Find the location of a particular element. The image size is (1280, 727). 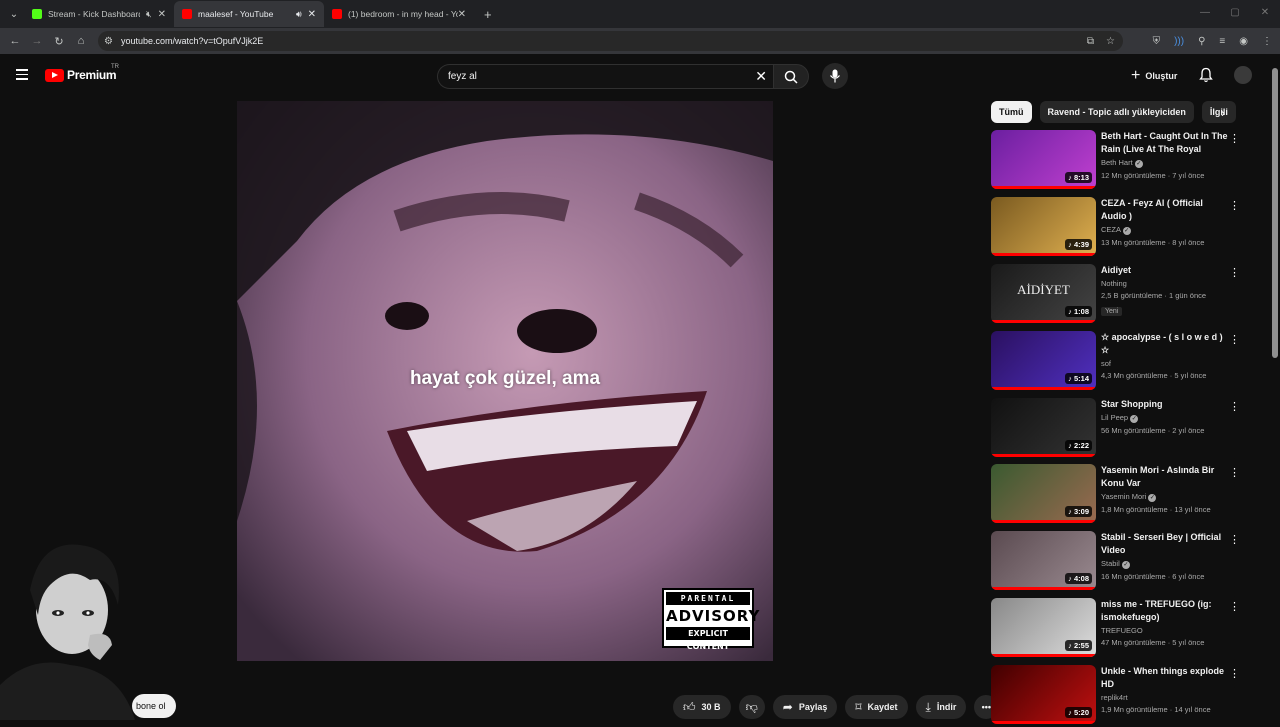

share-button: ➦ Paylaş is located at coordinates (805, 707).